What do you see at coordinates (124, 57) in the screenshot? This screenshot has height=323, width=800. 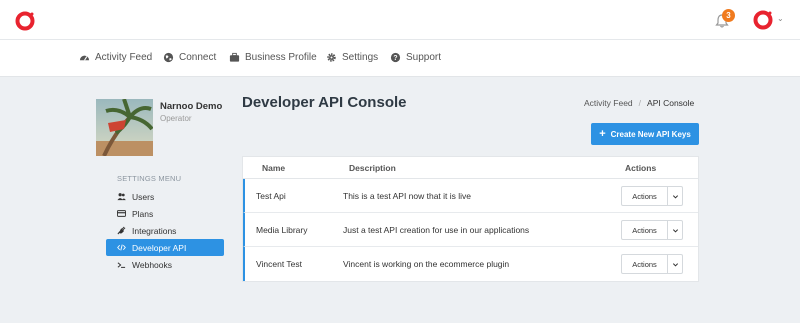 I see `nav-label: Activity Feed` at bounding box center [124, 57].